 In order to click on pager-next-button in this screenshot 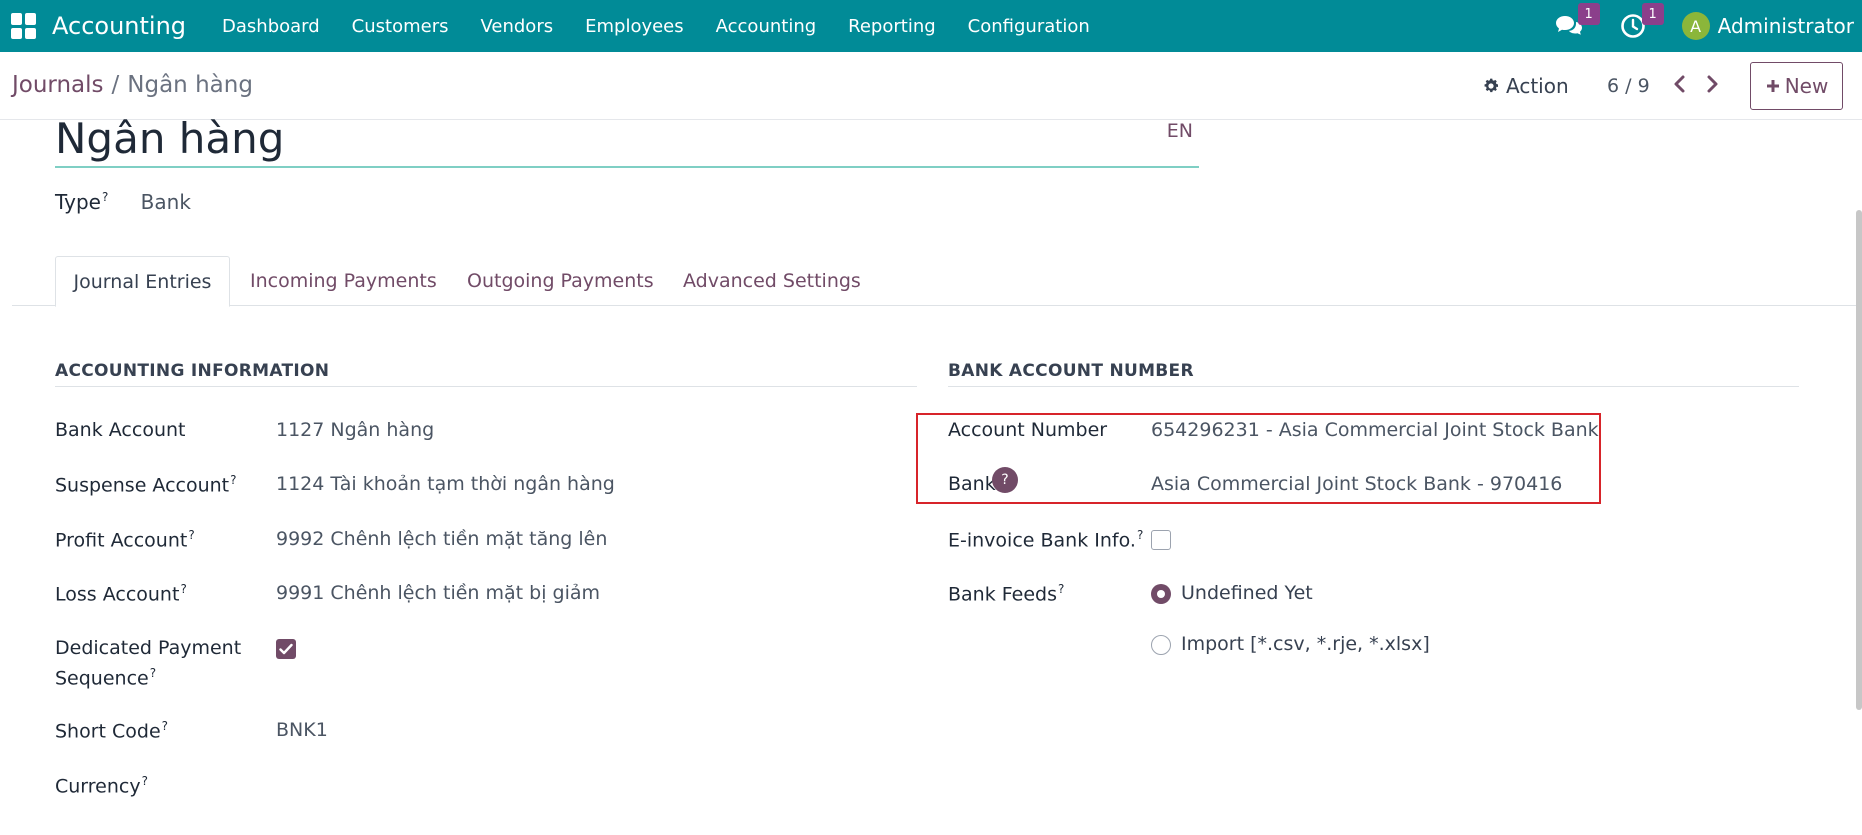, I will do `click(1712, 86)`.